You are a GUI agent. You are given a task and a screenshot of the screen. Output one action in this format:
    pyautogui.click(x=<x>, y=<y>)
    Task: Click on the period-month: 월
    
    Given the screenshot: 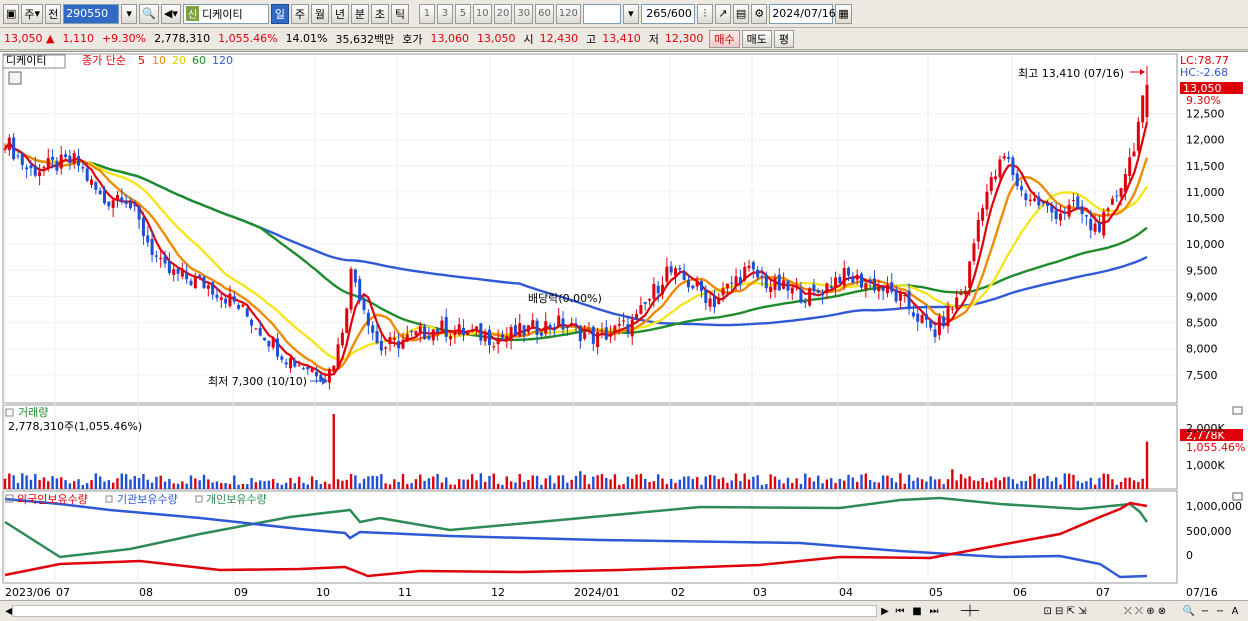 What is the action you would take?
    pyautogui.click(x=319, y=13)
    